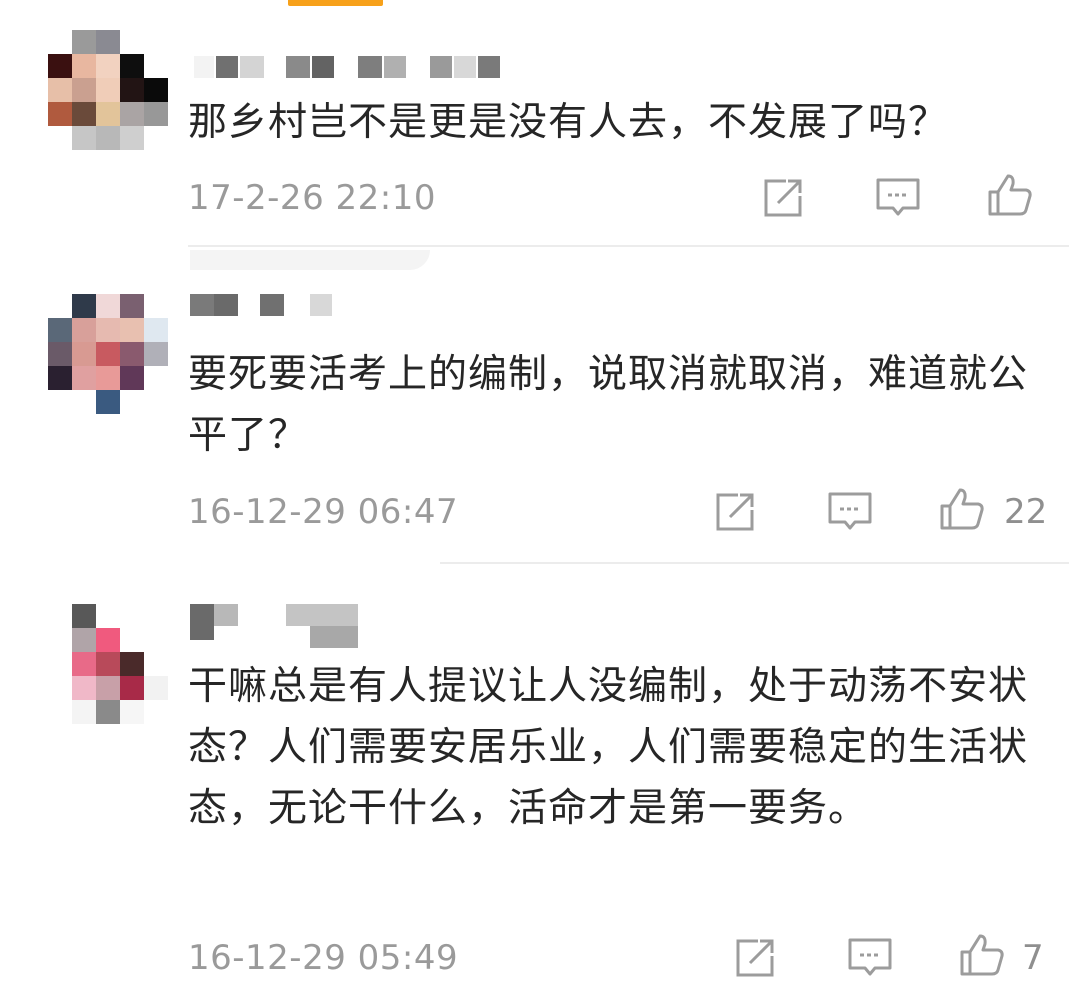  Describe the element at coordinates (1026, 512) in the screenshot. I see `like-count: 22` at that location.